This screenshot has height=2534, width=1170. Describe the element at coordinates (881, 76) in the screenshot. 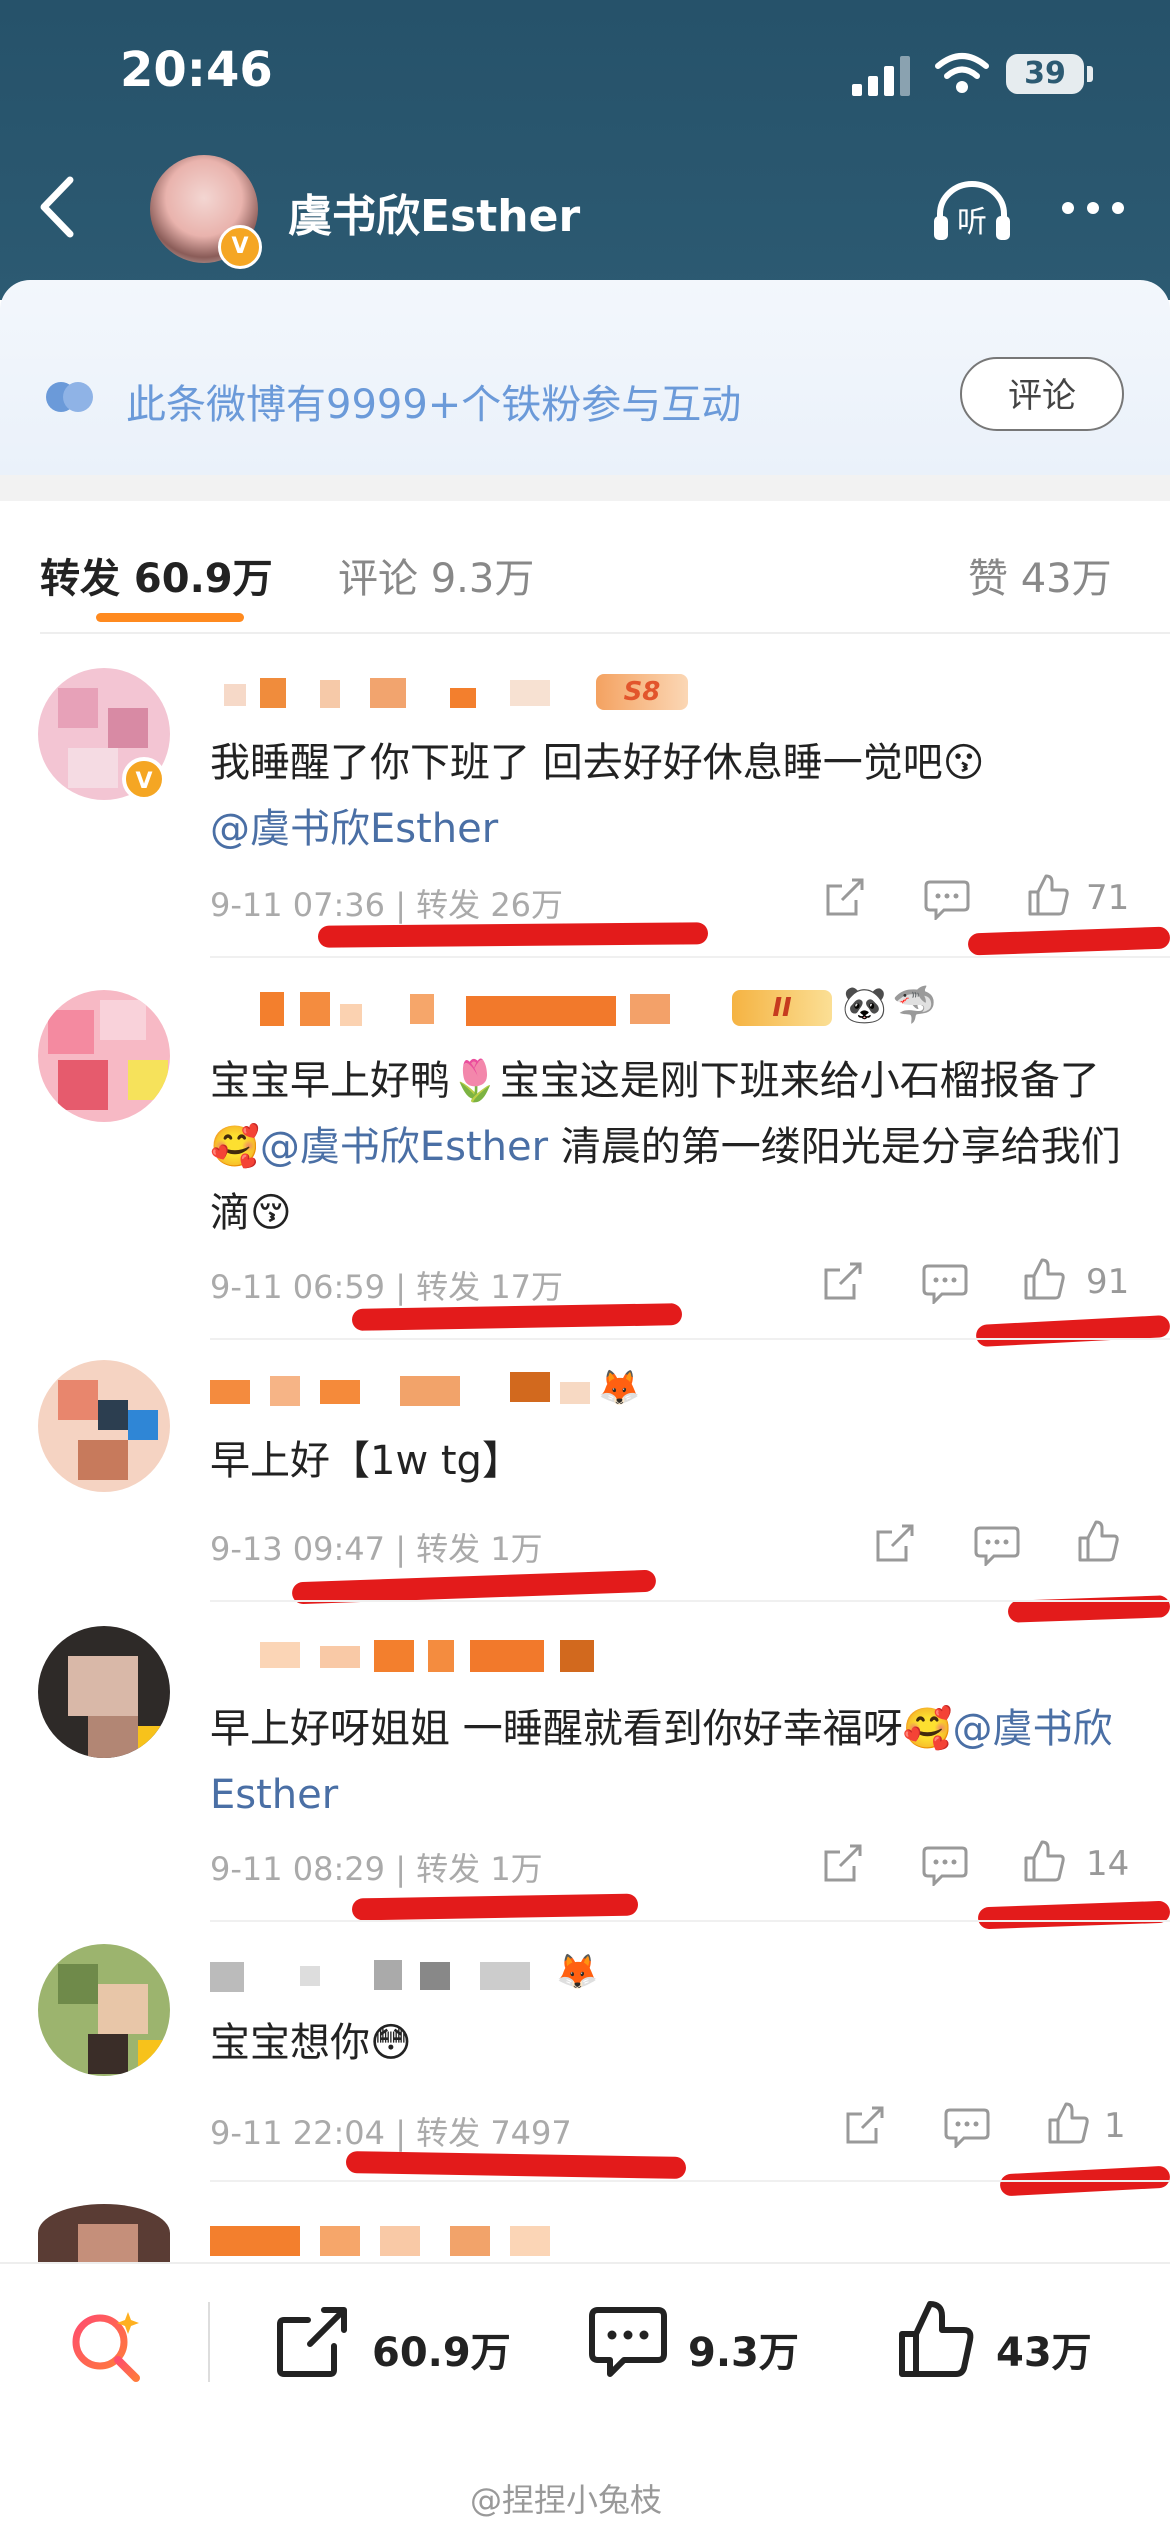

I see `cellular-signal-icon` at that location.